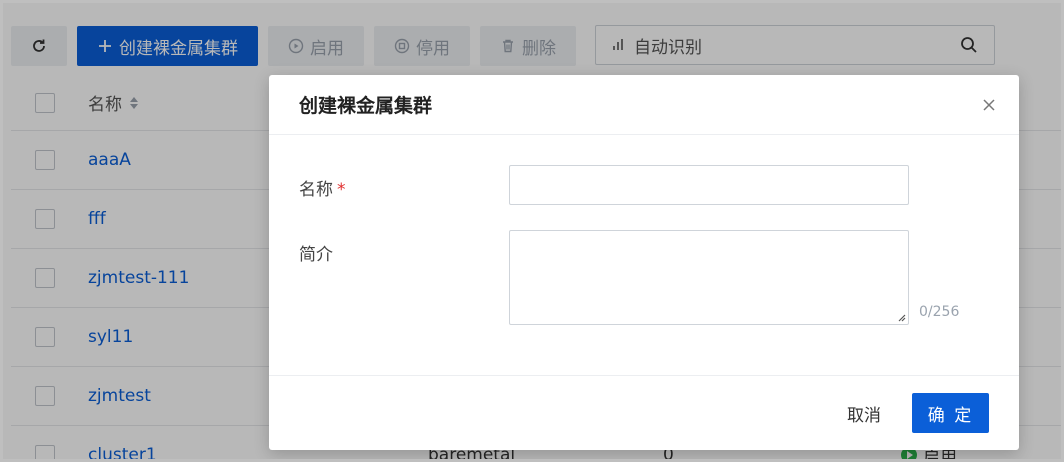 Image resolution: width=1064 pixels, height=462 pixels. What do you see at coordinates (366, 106) in the screenshot?
I see `dialog-title: 创建裸金属集群` at bounding box center [366, 106].